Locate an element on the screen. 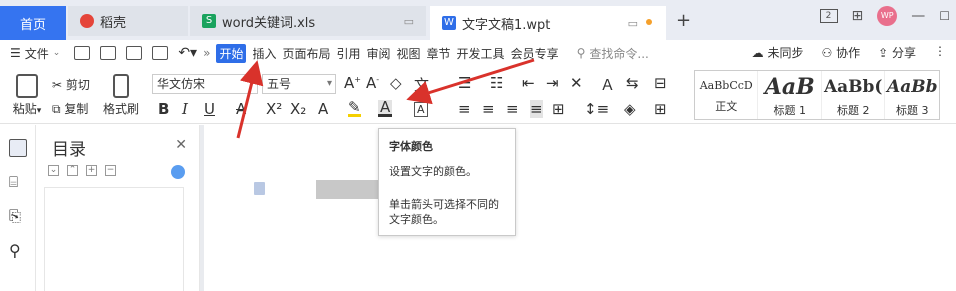  clear-format-icon: ◇ is located at coordinates (396, 83).